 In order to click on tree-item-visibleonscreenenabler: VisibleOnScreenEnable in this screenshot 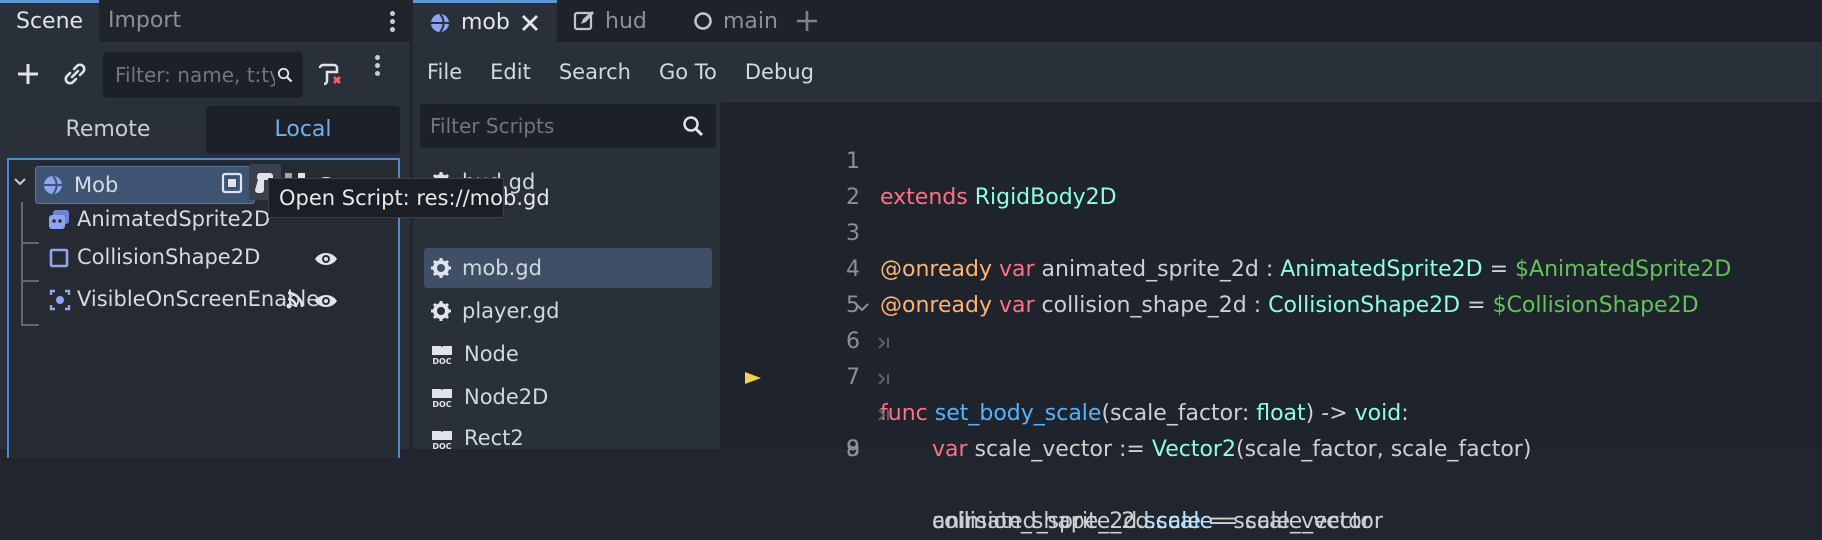, I will do `click(203, 300)`.